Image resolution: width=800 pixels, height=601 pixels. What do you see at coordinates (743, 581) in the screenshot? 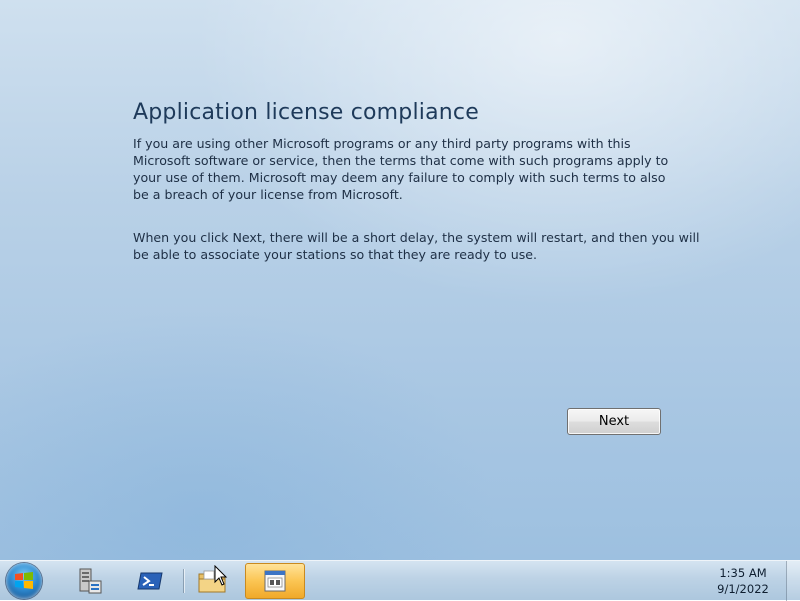
I see `system-clock: 1:35 AM 9/1/2022` at bounding box center [743, 581].